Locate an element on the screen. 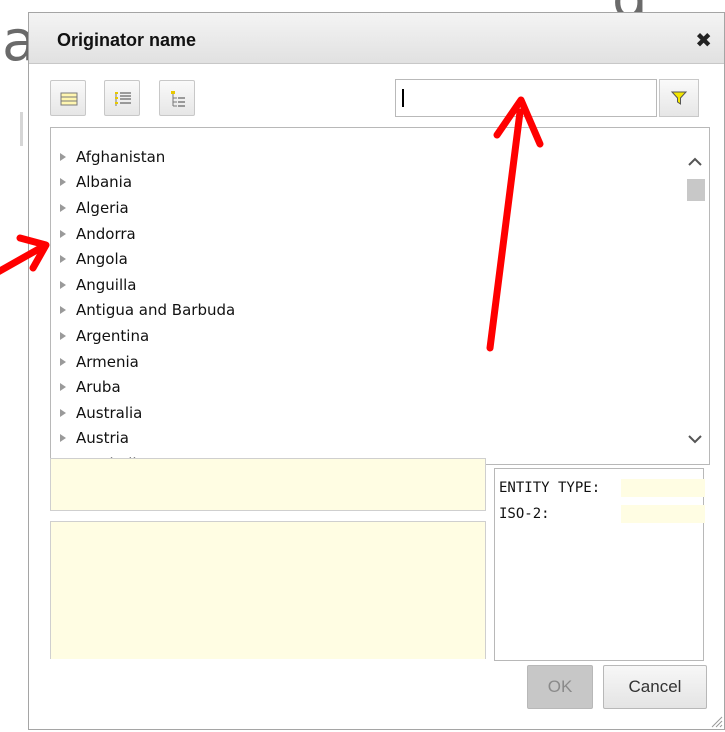 Image resolution: width=725 pixels, height=732 pixels. iso2-row: ISO-2: is located at coordinates (524, 514).